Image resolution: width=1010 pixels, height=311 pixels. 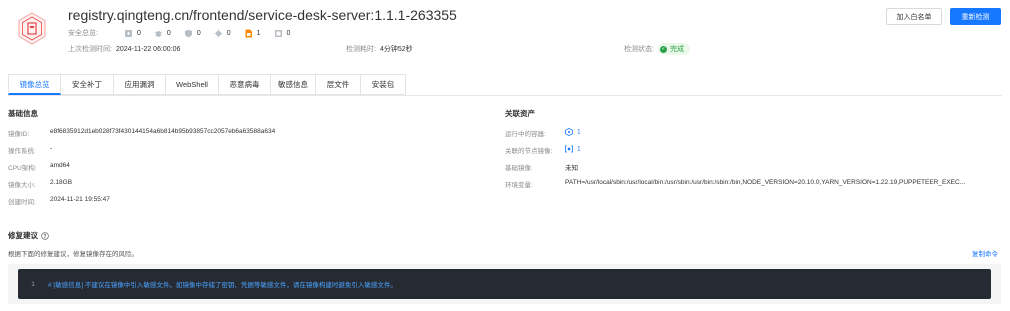 I want to click on stat-vuln-count: 0, so click(x=168, y=33).